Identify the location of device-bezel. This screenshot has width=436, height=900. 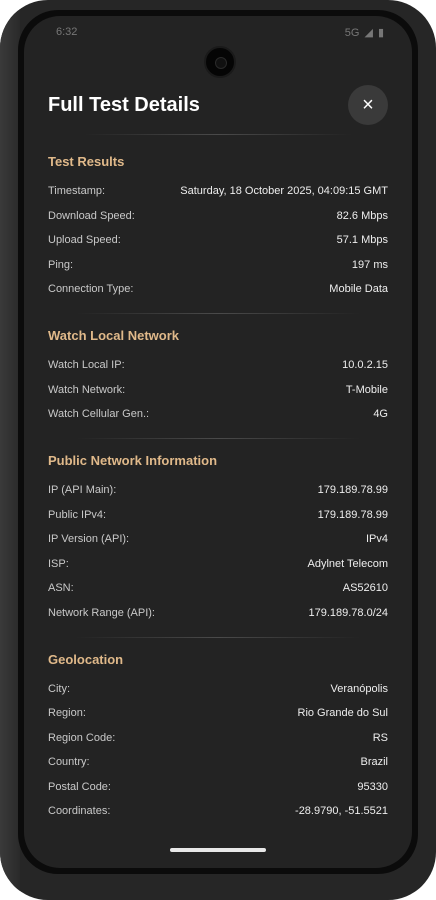
(10, 450).